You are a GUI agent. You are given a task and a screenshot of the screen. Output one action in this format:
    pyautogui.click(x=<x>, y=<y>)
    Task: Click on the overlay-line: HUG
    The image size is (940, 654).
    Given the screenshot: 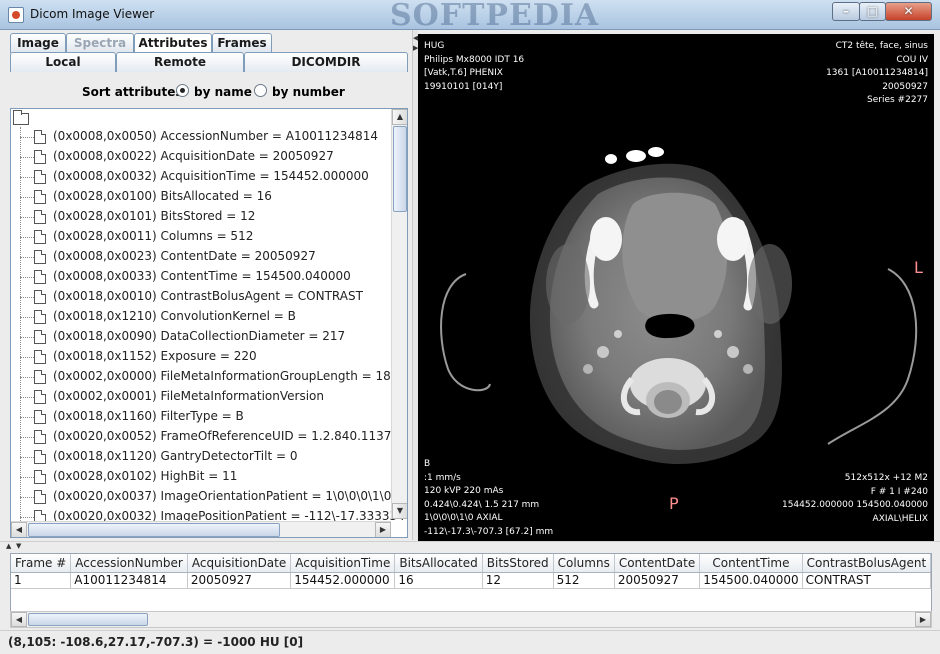 What is the action you would take?
    pyautogui.click(x=434, y=46)
    